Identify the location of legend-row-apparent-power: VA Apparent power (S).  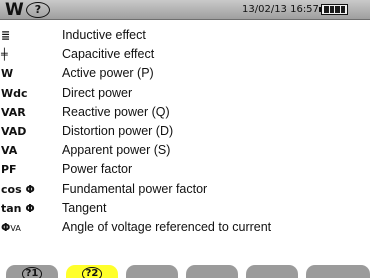
(185, 150).